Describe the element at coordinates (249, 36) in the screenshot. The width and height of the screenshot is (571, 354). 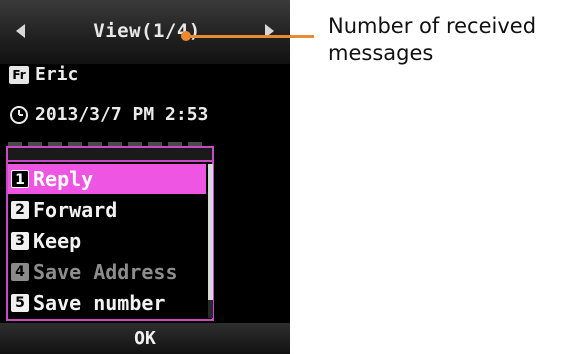
I see `callout-line` at that location.